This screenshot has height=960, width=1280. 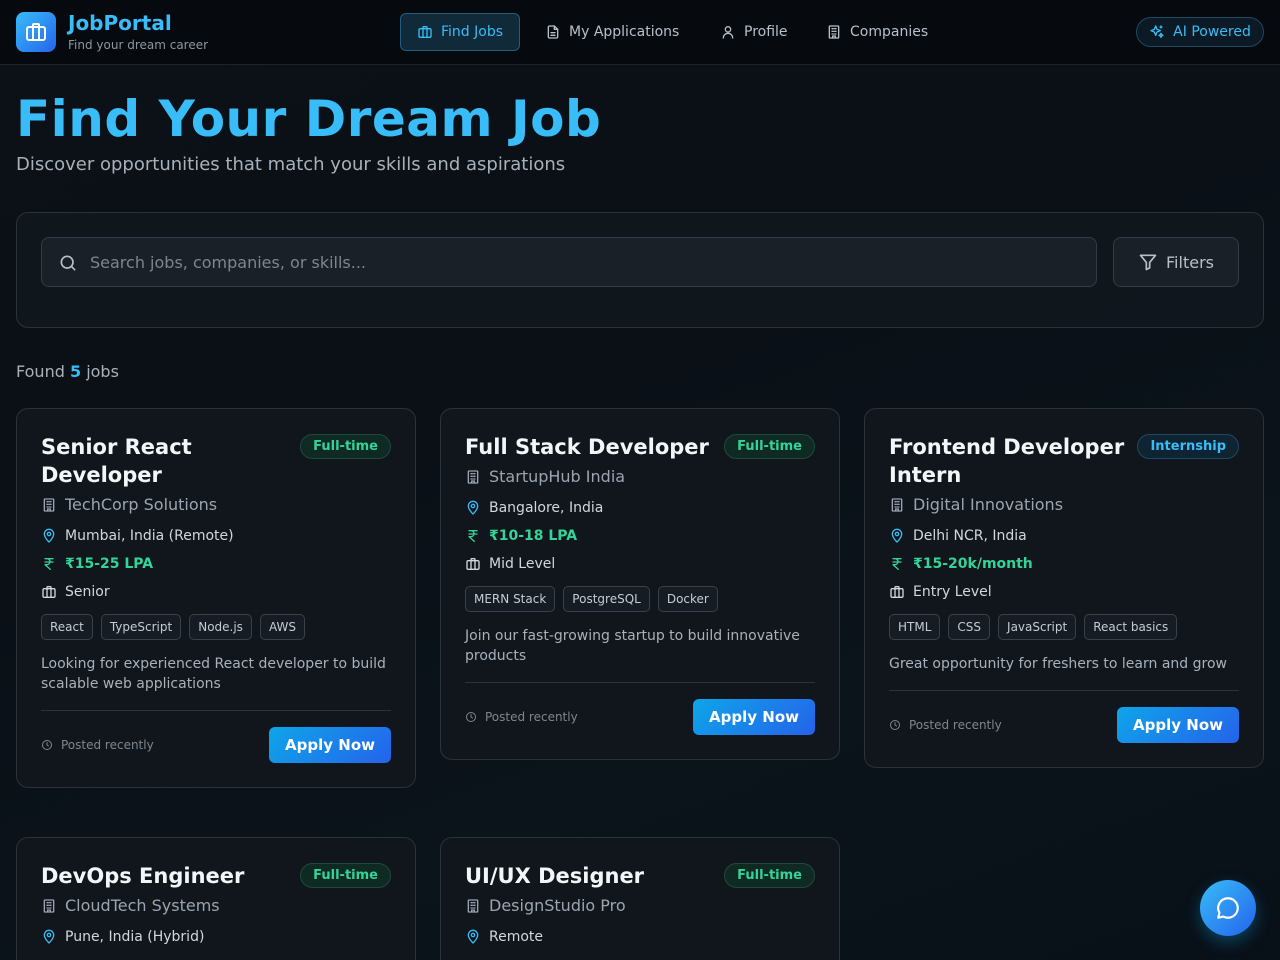 What do you see at coordinates (969, 627) in the screenshot?
I see `skill-tag: CSS` at bounding box center [969, 627].